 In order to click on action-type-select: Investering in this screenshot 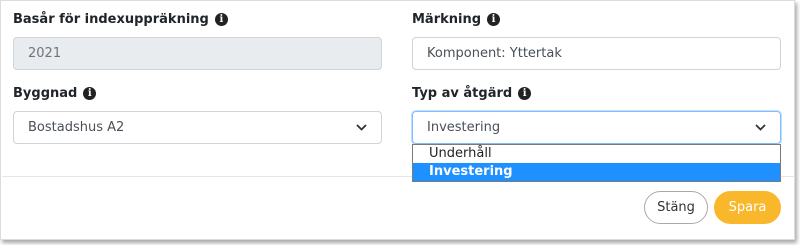, I will do `click(596, 127)`.